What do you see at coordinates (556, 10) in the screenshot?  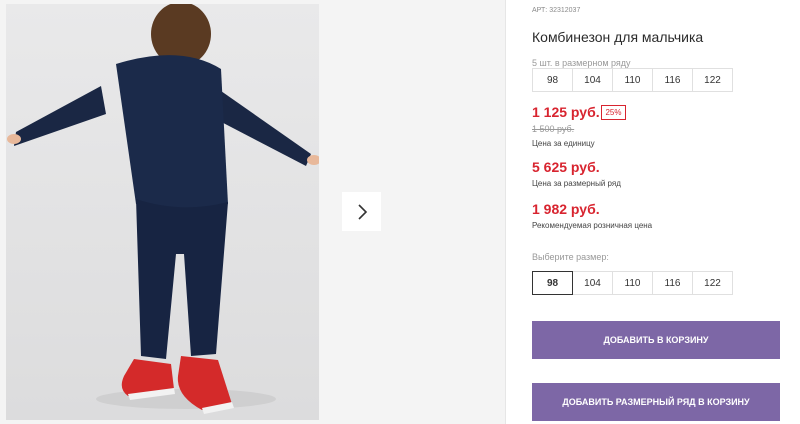 I see `article-number: АРТ: 32312037` at bounding box center [556, 10].